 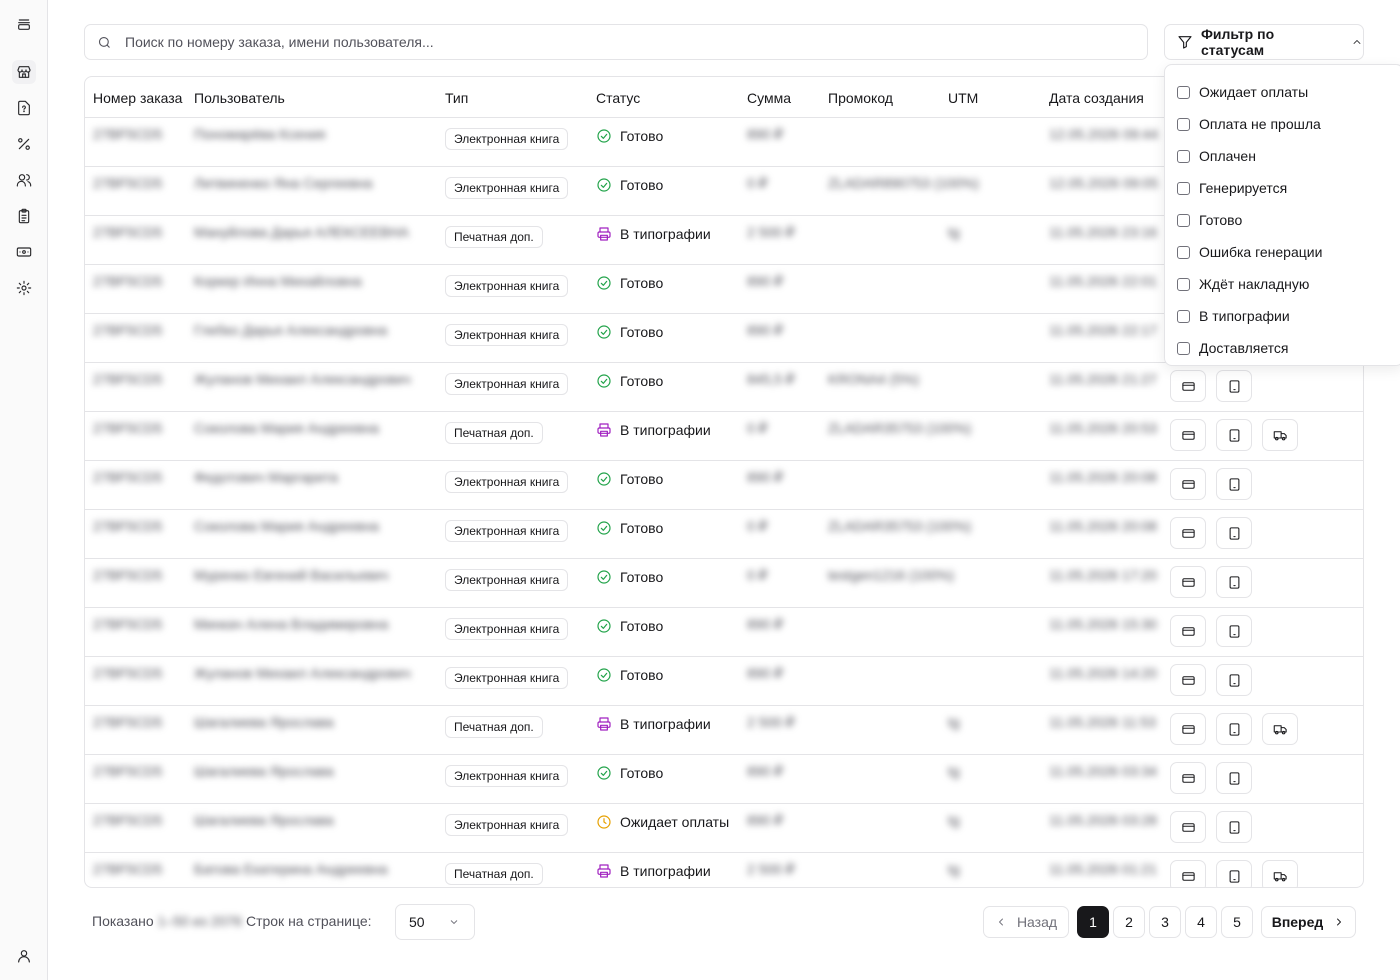 What do you see at coordinates (1282, 124) in the screenshot?
I see `status-option: Оплата не прошла` at bounding box center [1282, 124].